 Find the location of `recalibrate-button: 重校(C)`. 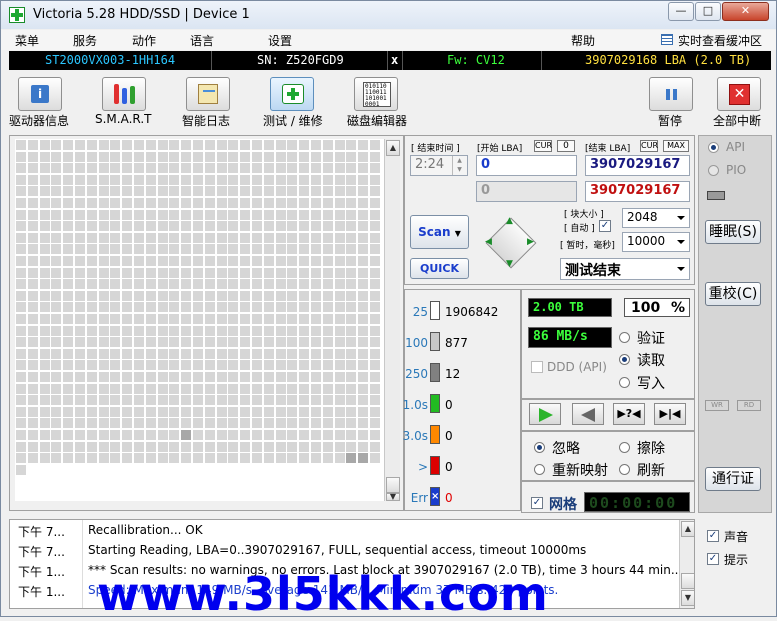

recalibrate-button: 重校(C) is located at coordinates (733, 294).